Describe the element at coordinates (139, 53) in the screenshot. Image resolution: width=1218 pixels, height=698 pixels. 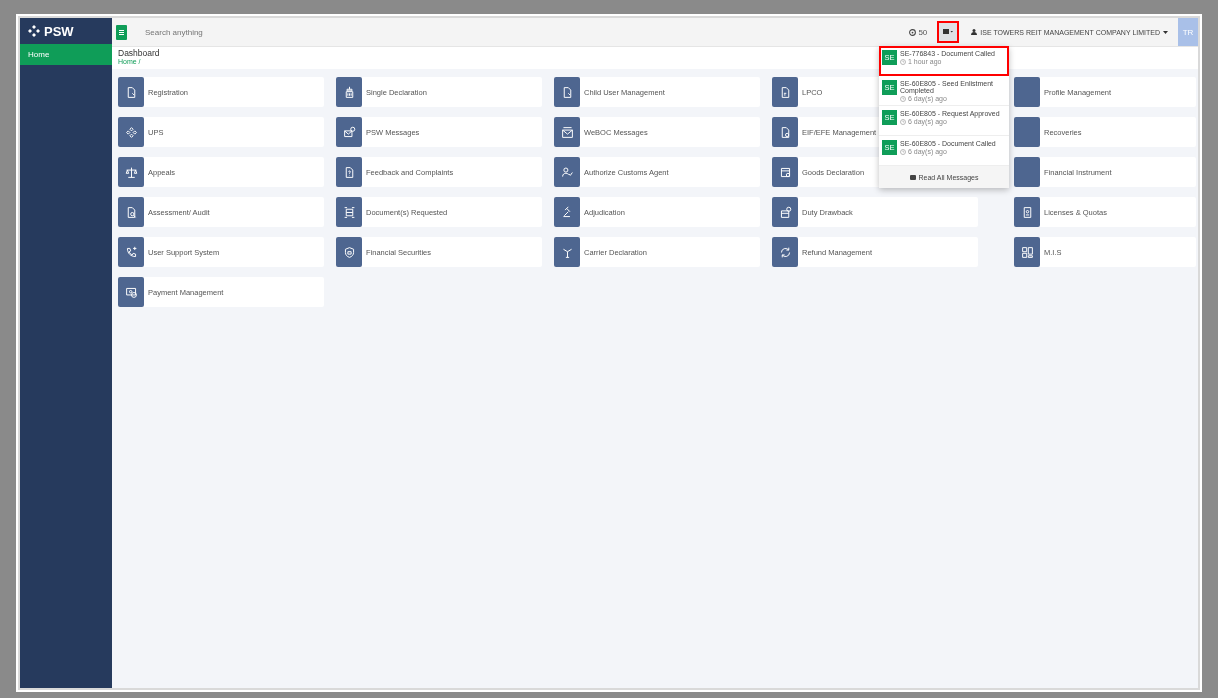
I see `page-title: Dashboard` at that location.